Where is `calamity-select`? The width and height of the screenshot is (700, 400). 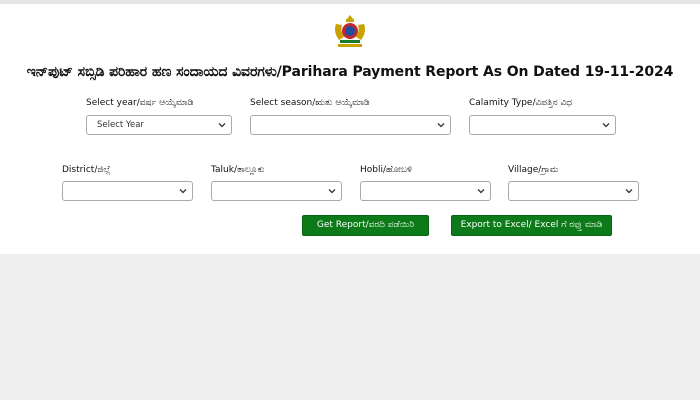 calamity-select is located at coordinates (542, 125).